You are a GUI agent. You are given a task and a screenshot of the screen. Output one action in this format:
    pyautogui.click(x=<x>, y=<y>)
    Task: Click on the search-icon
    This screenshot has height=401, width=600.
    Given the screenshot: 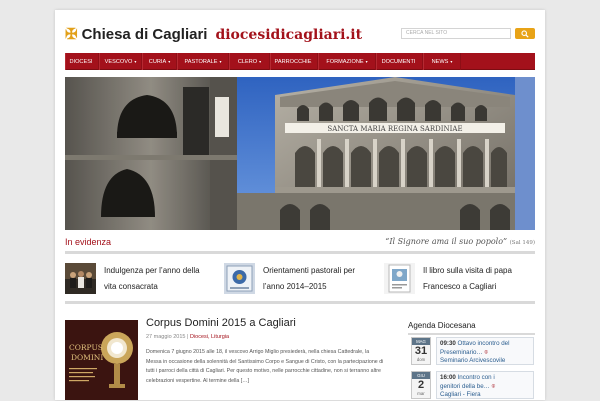 What is the action you would take?
    pyautogui.click(x=525, y=33)
    